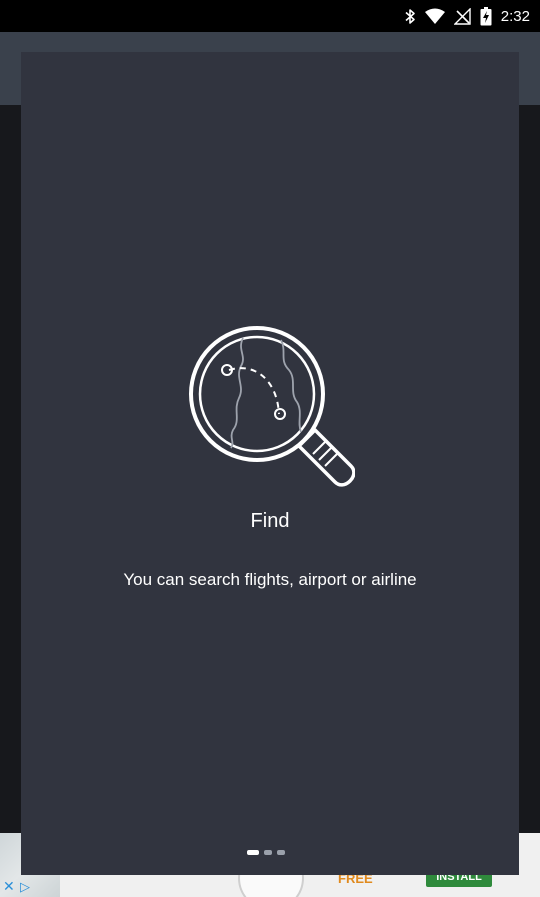 The image size is (540, 897). Describe the element at coordinates (272, 406) in the screenshot. I see `magnifier-map-icon` at that location.